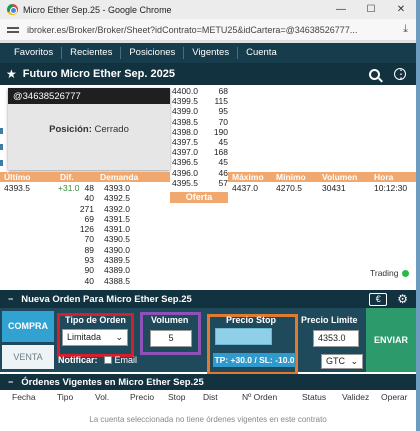  What do you see at coordinates (199, 111) in the screenshot?
I see `offer-row: 4399.0 95` at bounding box center [199, 111].